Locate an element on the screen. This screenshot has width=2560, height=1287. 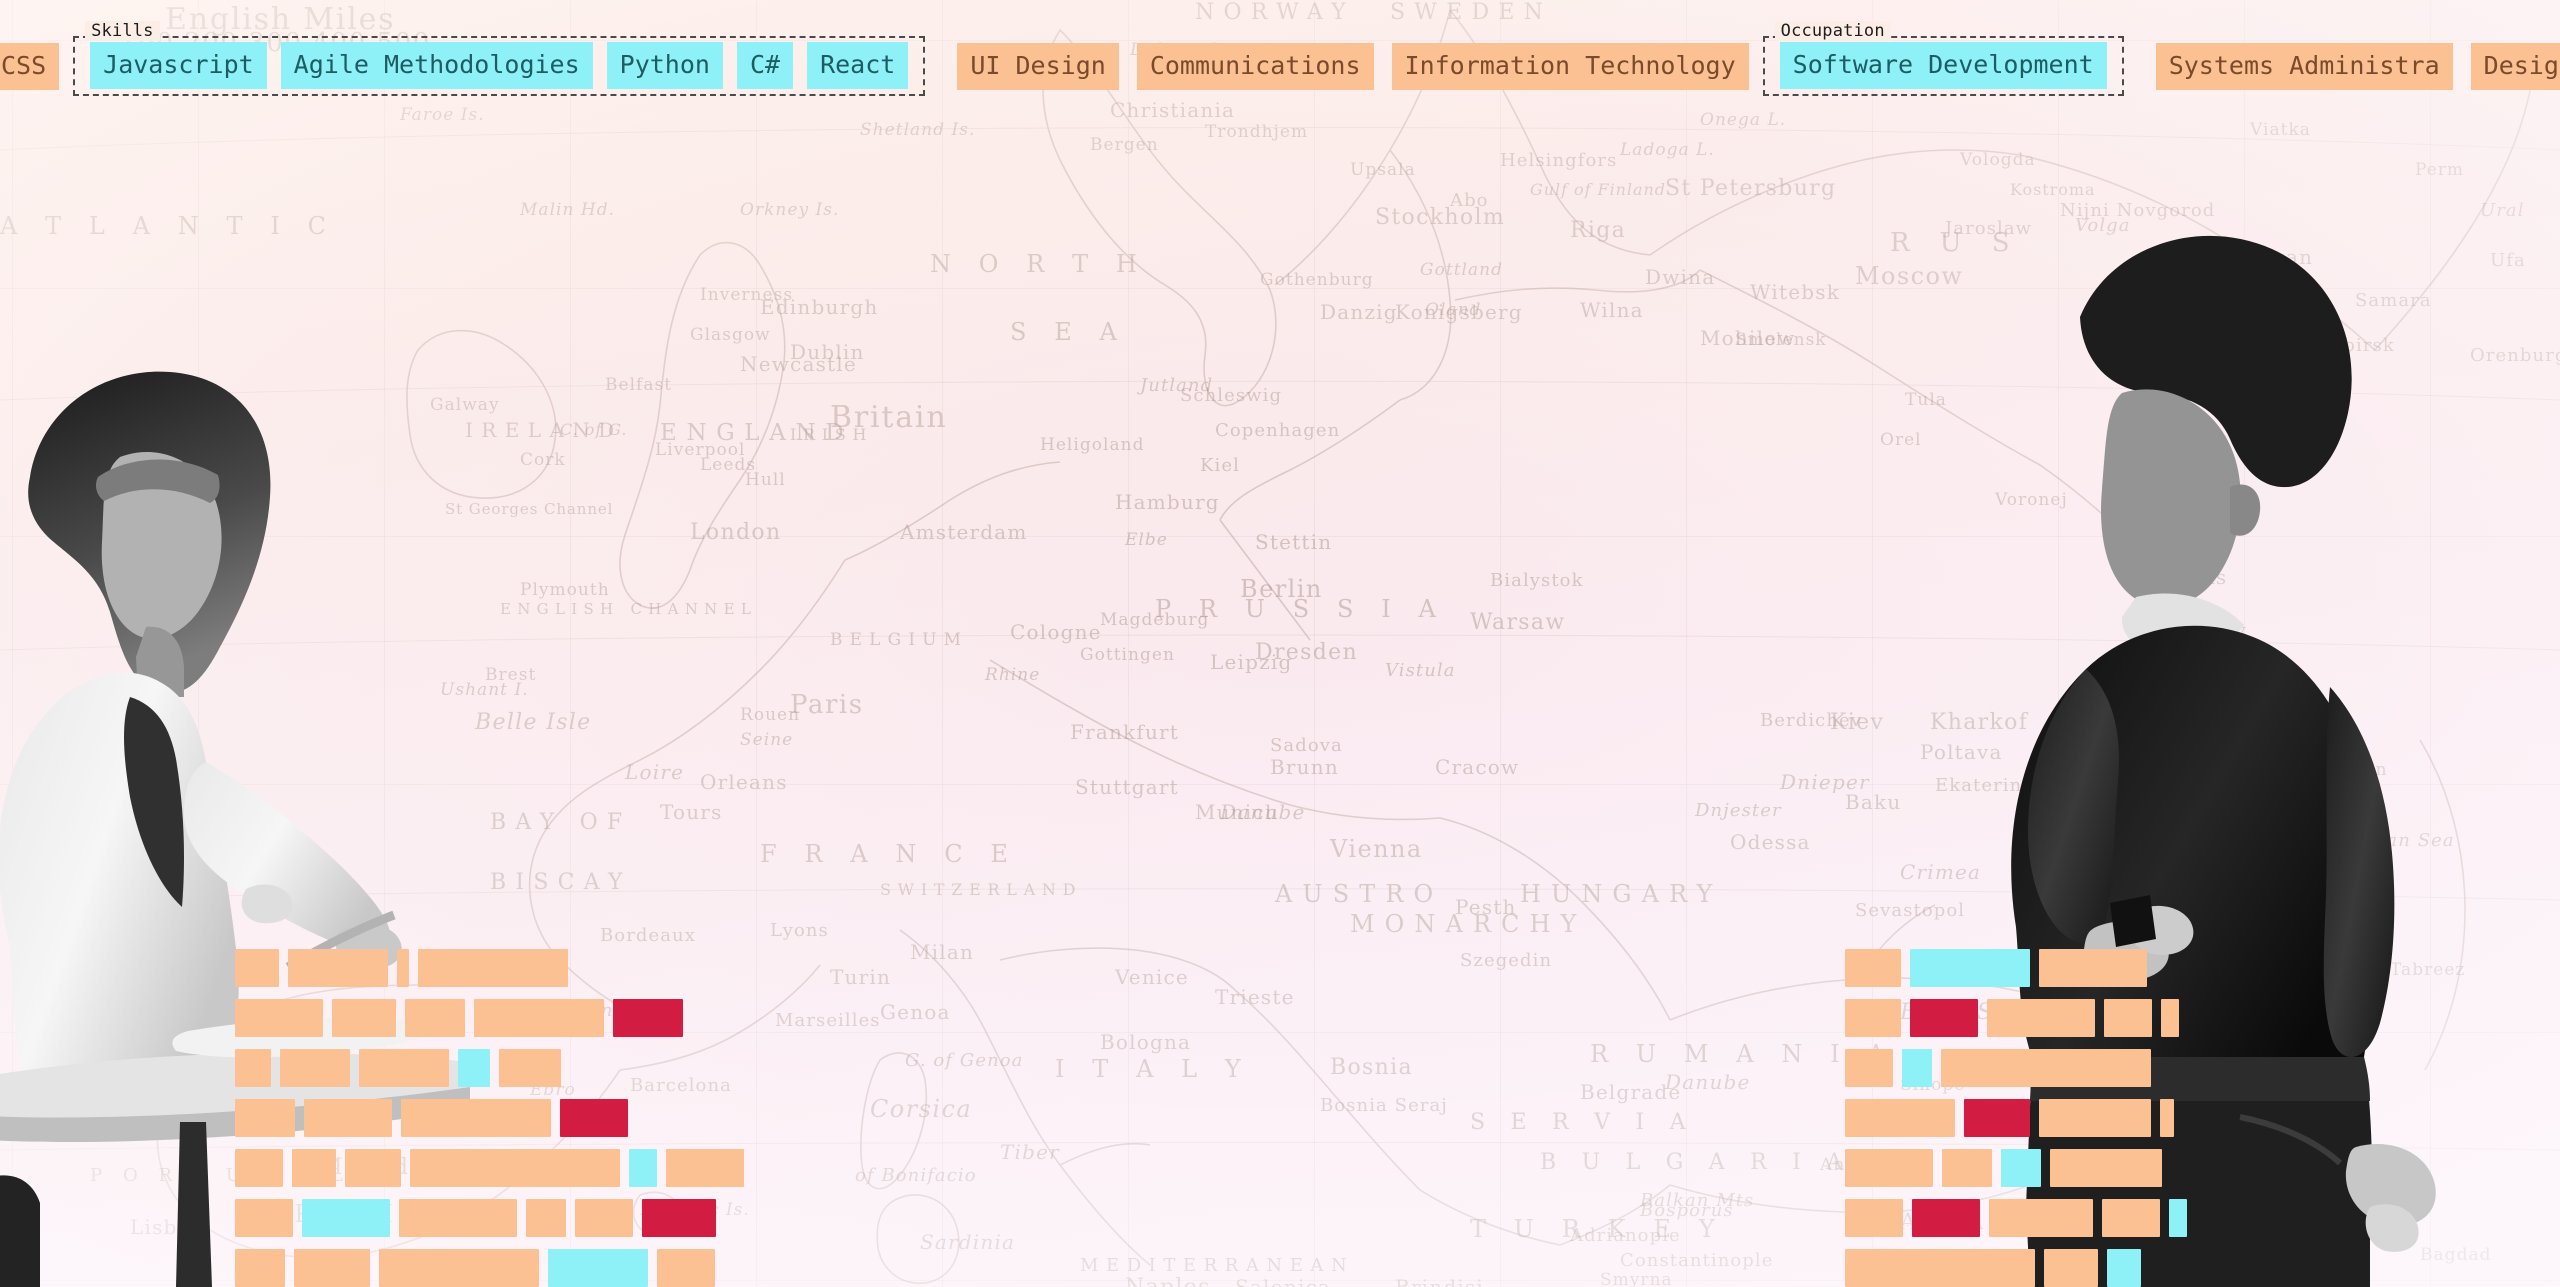
tag-c: C# is located at coordinates (765, 65).